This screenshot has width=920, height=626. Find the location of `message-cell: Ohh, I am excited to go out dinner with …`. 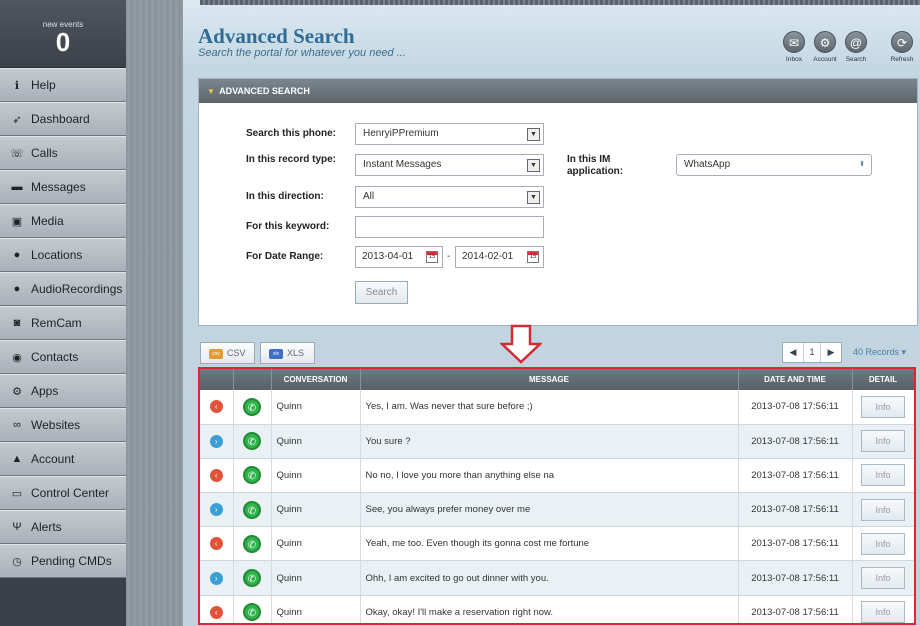

message-cell: Ohh, I am excited to go out dinner with … is located at coordinates (549, 578).